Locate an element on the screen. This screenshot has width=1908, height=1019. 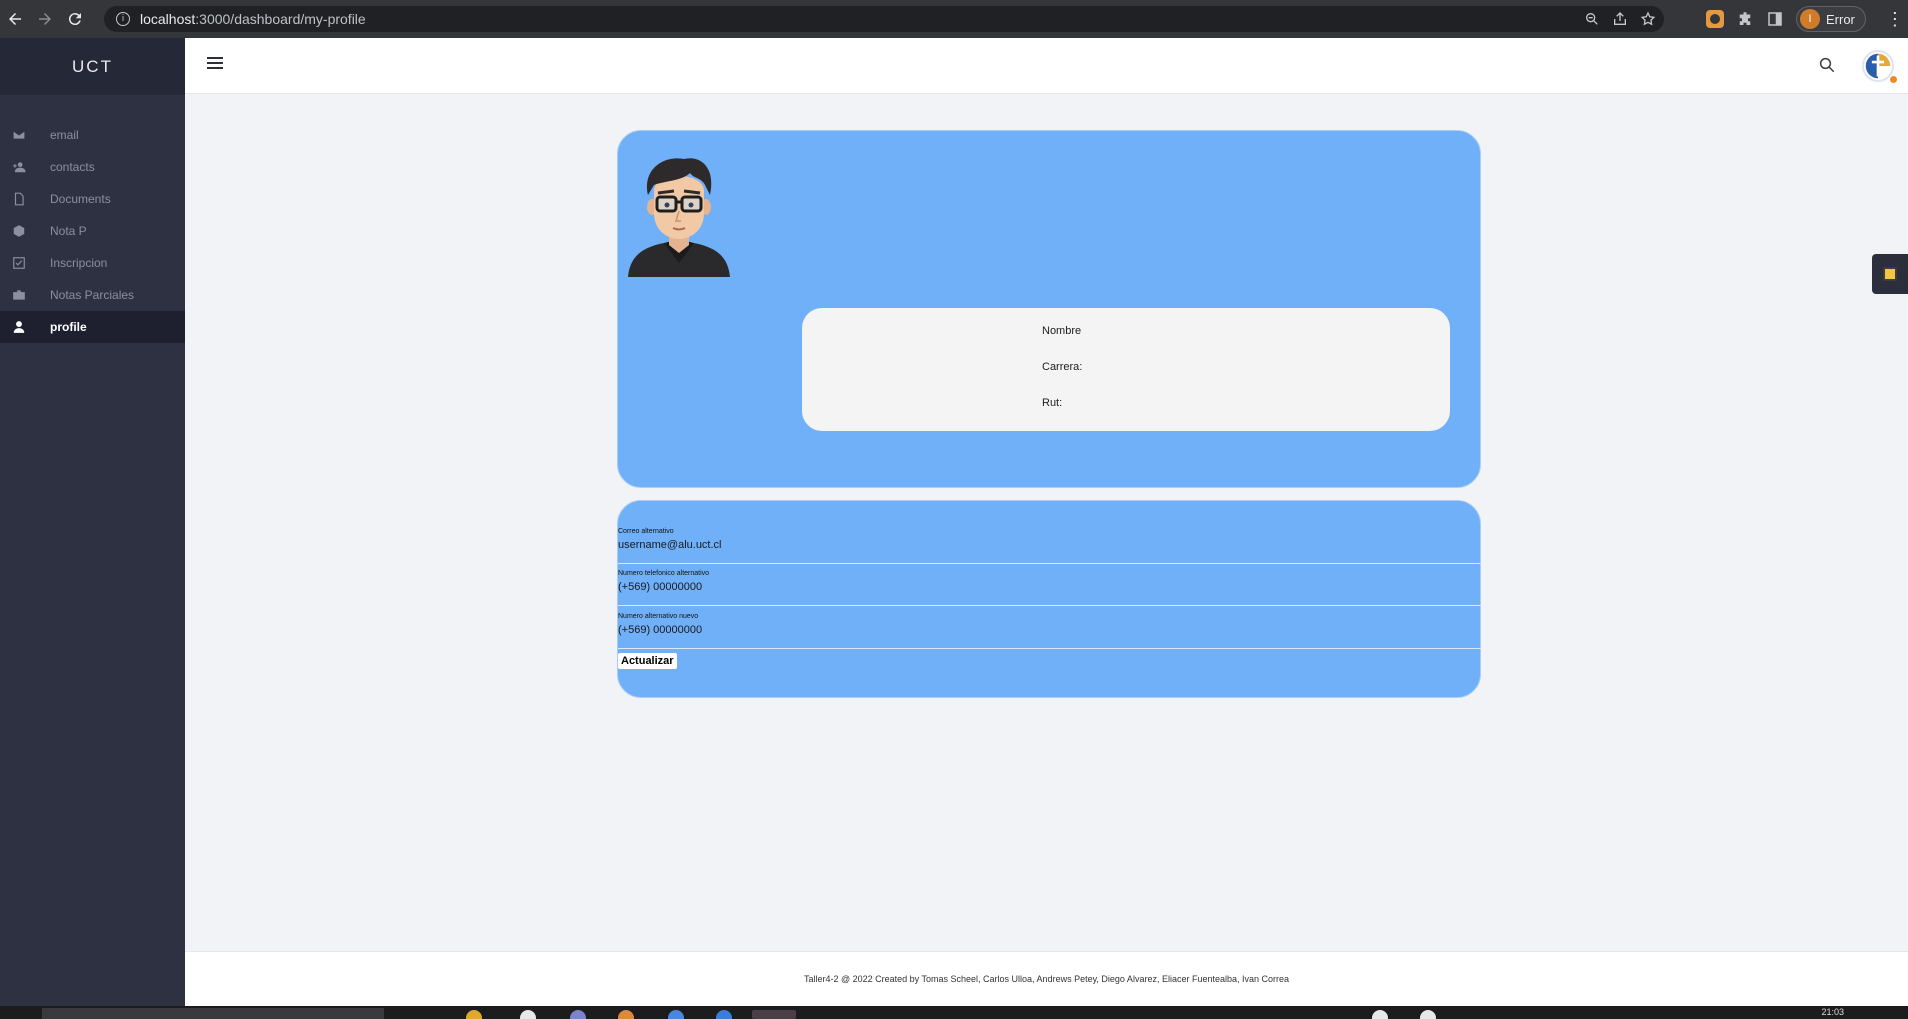
field-label: Correo alternativo is located at coordinates (646, 531).